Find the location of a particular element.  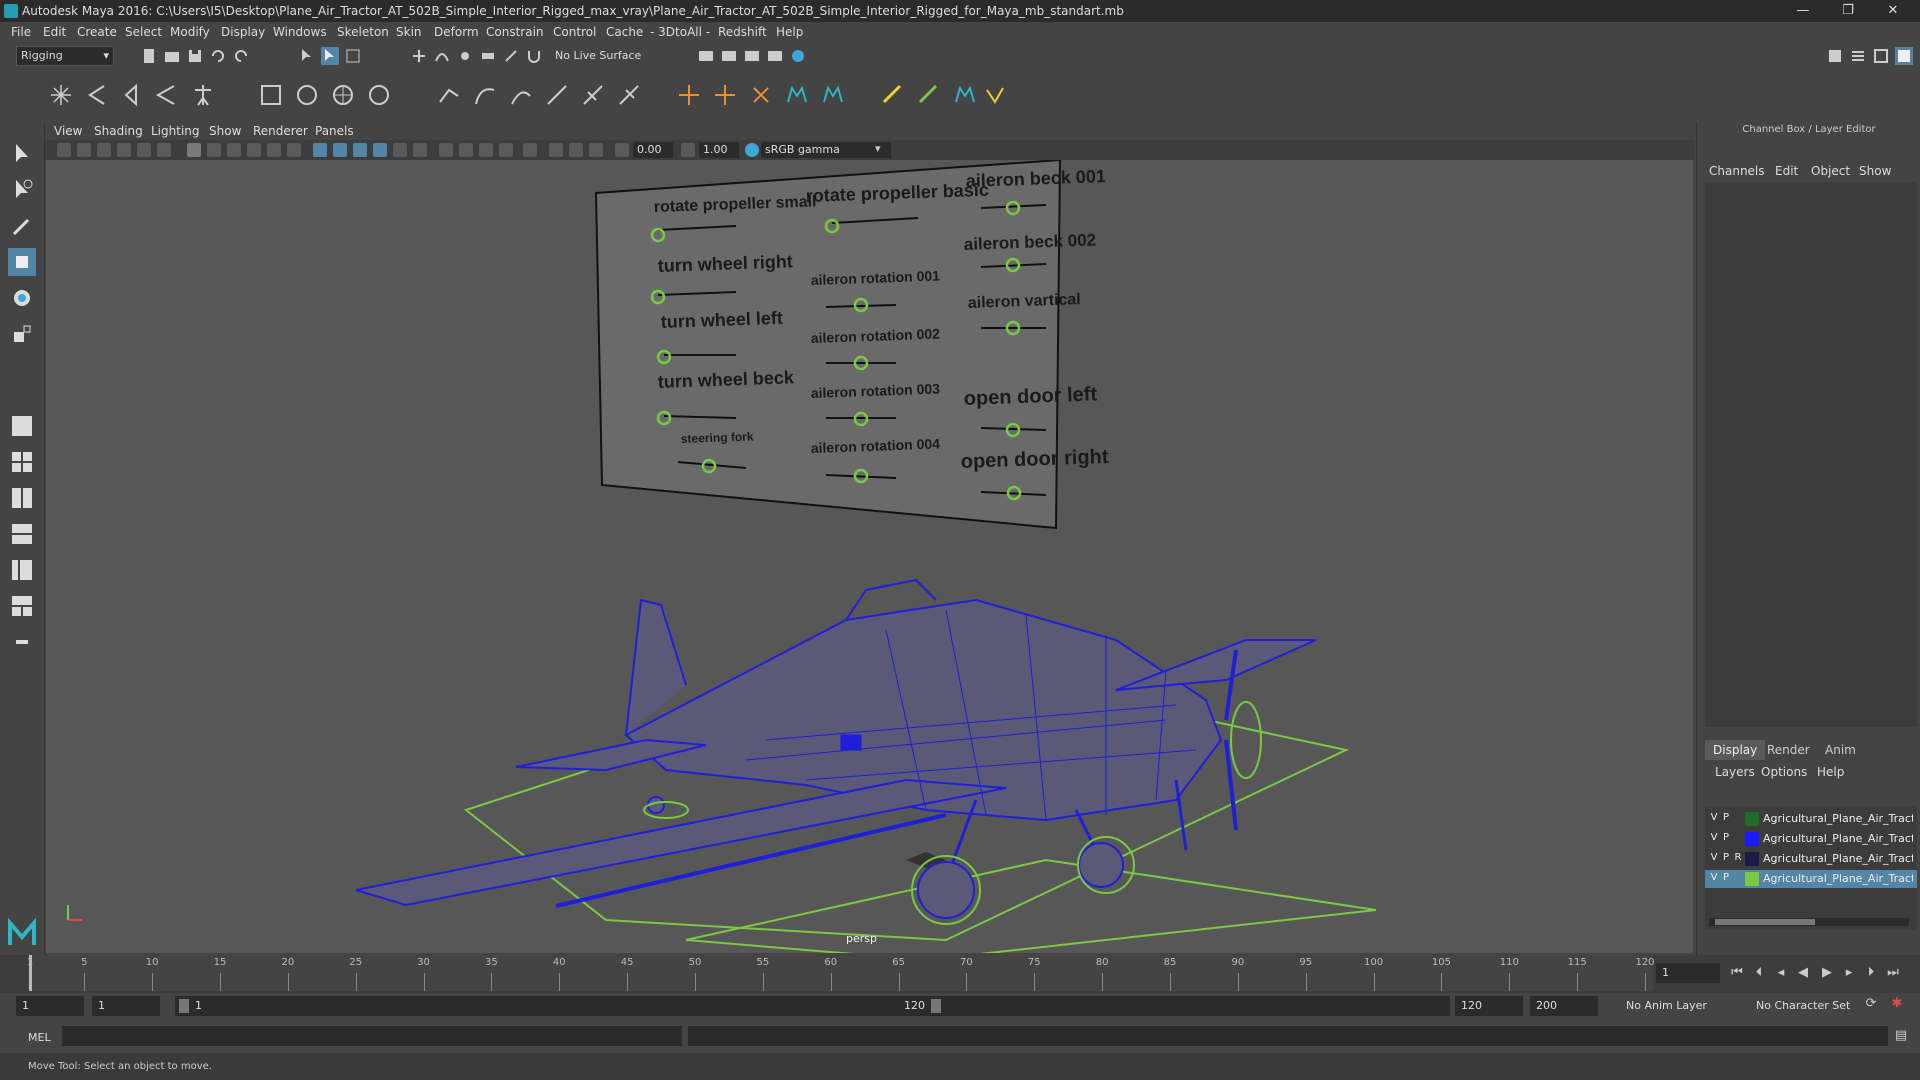

go-to-start-icon: ⏮ is located at coordinates (1737, 973).